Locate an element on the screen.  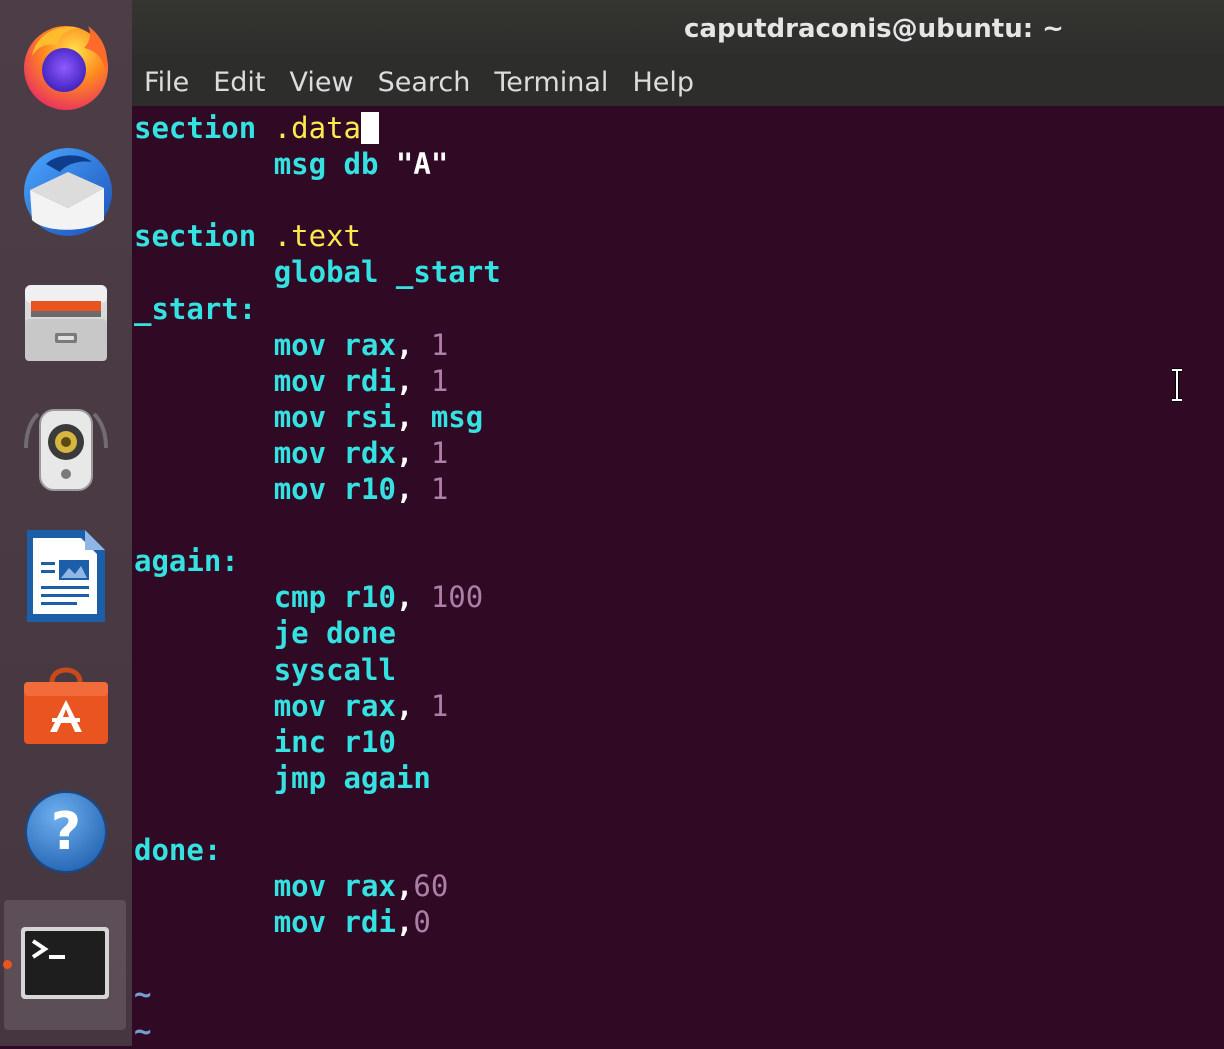
code-line: je done is located at coordinates (265, 633).